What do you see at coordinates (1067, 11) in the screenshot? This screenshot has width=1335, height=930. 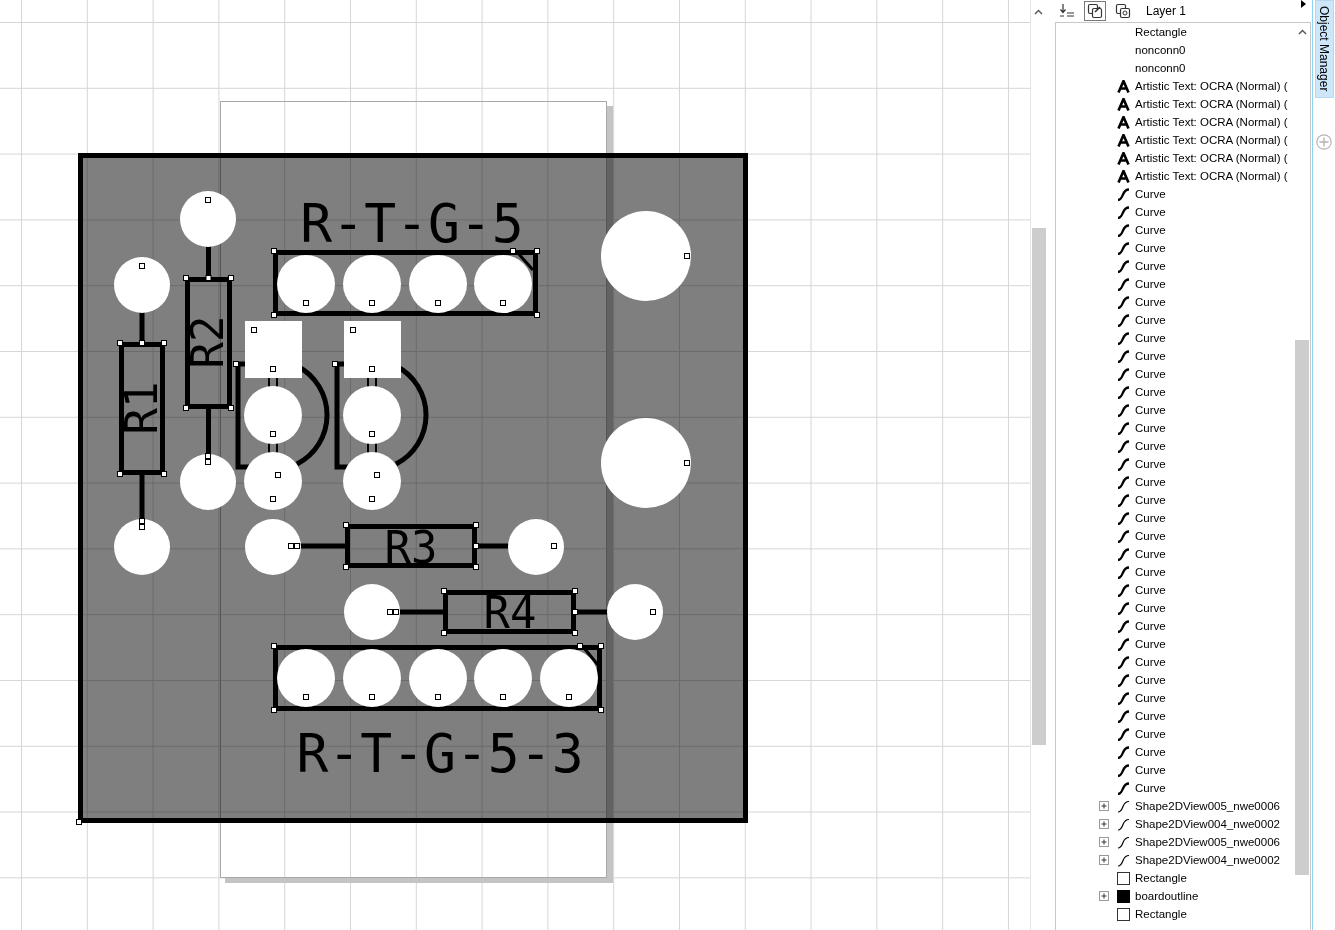 I see `list-options-icon` at bounding box center [1067, 11].